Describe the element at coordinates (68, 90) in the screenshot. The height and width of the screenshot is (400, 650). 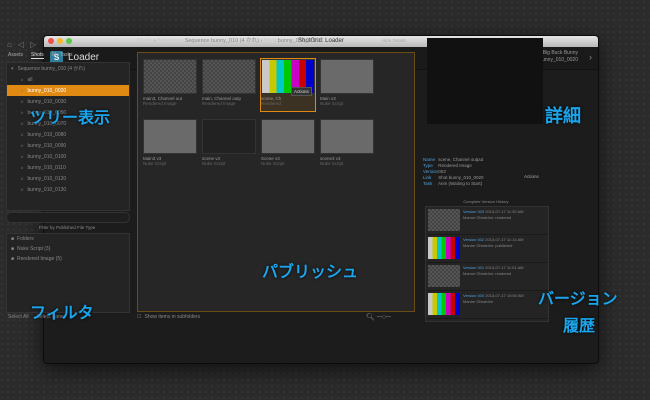
I see `tree-item: ▹ bunny_010_0020` at that location.